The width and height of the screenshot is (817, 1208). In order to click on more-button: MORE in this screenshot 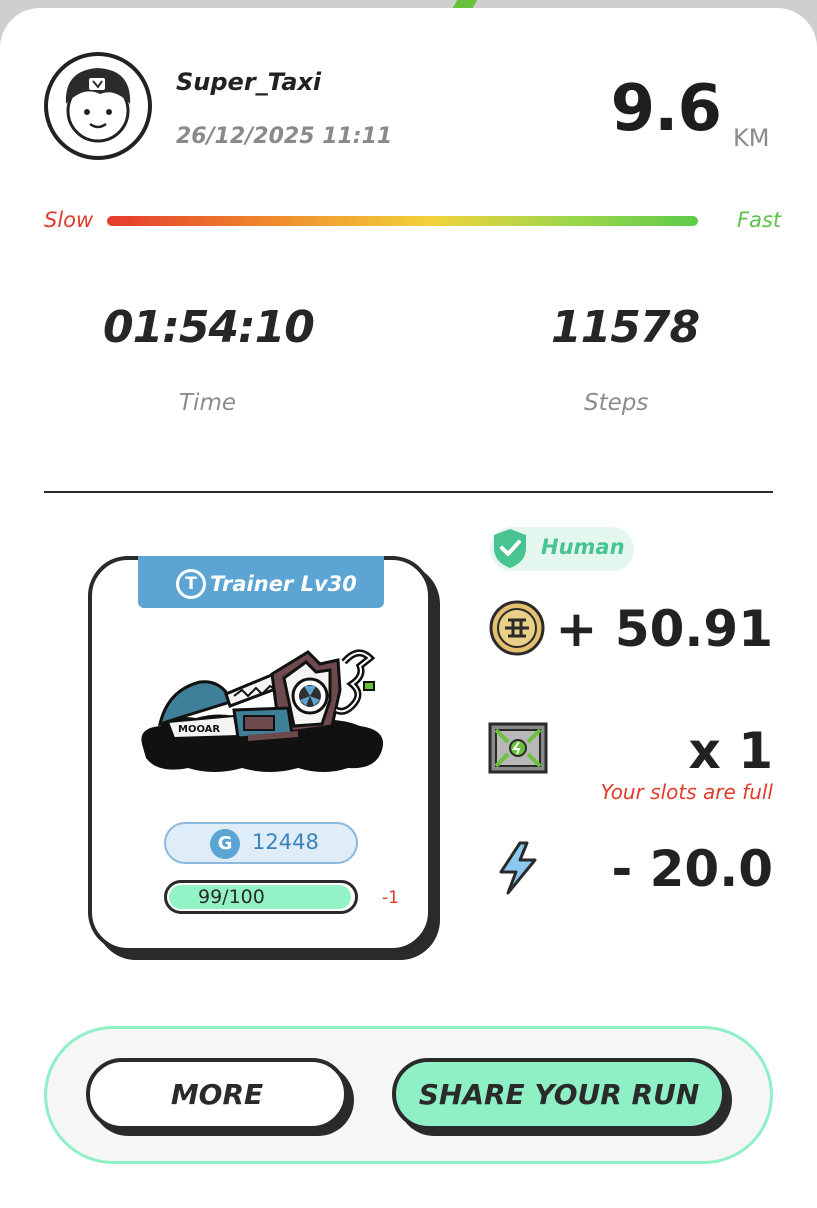, I will do `click(217, 1094)`.